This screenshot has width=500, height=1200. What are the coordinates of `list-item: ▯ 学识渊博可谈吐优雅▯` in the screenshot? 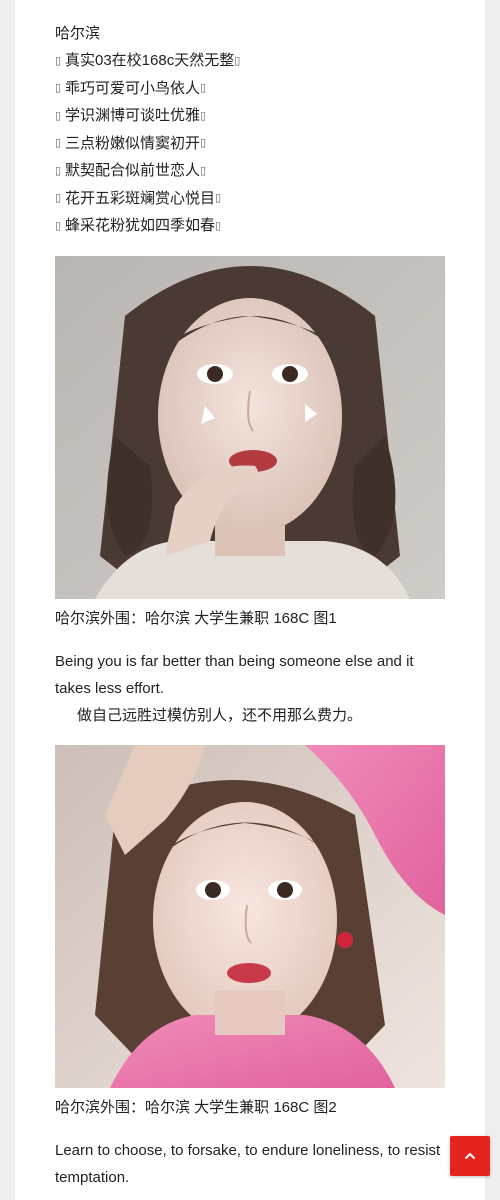 It's located at (250, 116).